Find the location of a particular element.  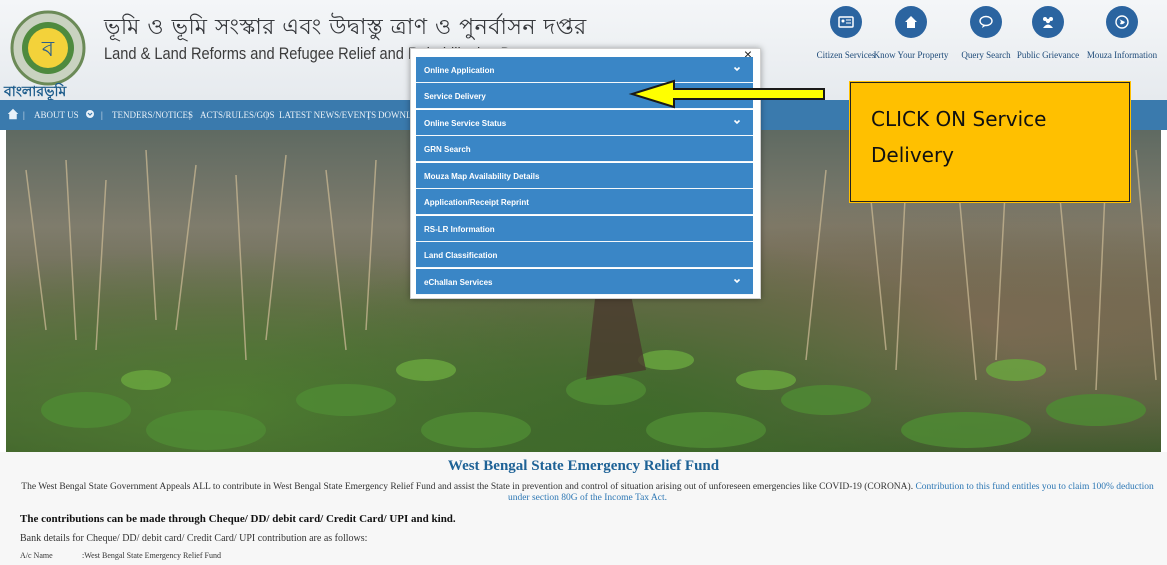

department-logo: ব is located at coordinates (48, 48).